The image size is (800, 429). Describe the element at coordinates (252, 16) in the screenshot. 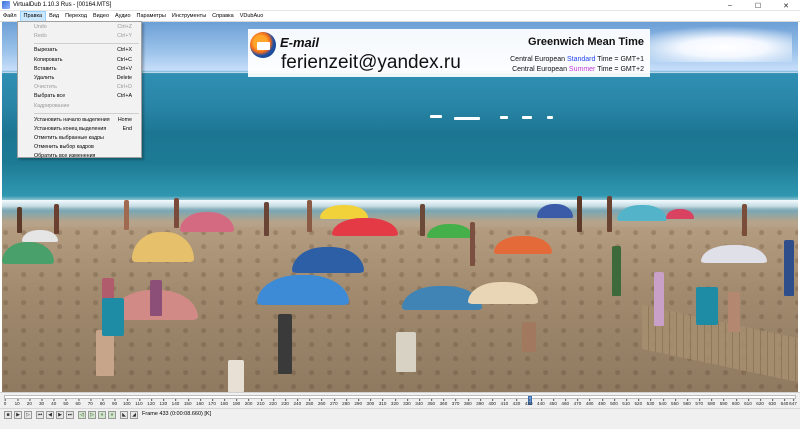

I see `menu-item: VDubAuo` at that location.